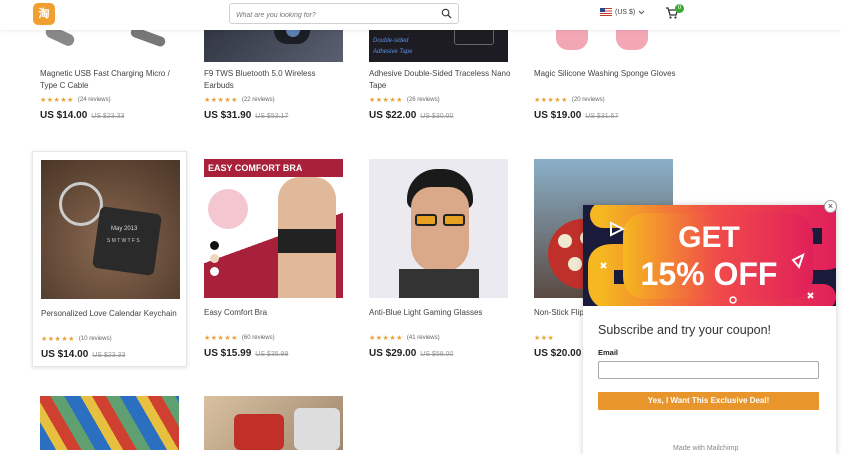 This screenshot has height=455, width=841. I want to click on product-title: Personalized Love Calendar Keychain, so click(112, 320).